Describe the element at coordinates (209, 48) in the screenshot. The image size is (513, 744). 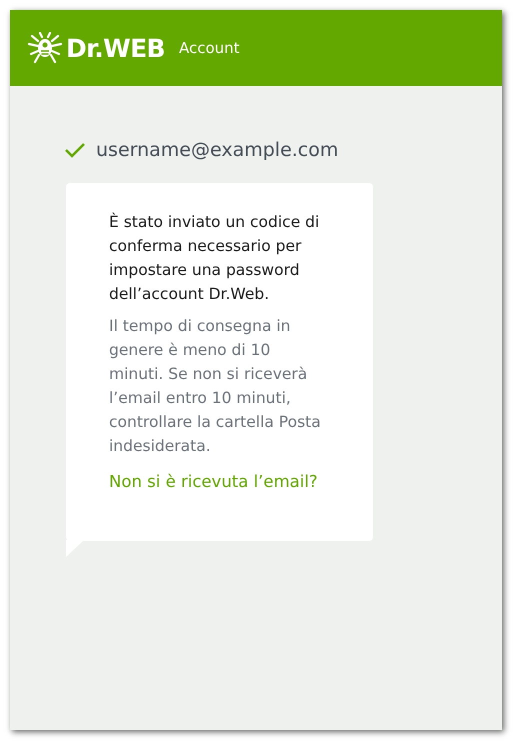
I see `header-title: Account` at that location.